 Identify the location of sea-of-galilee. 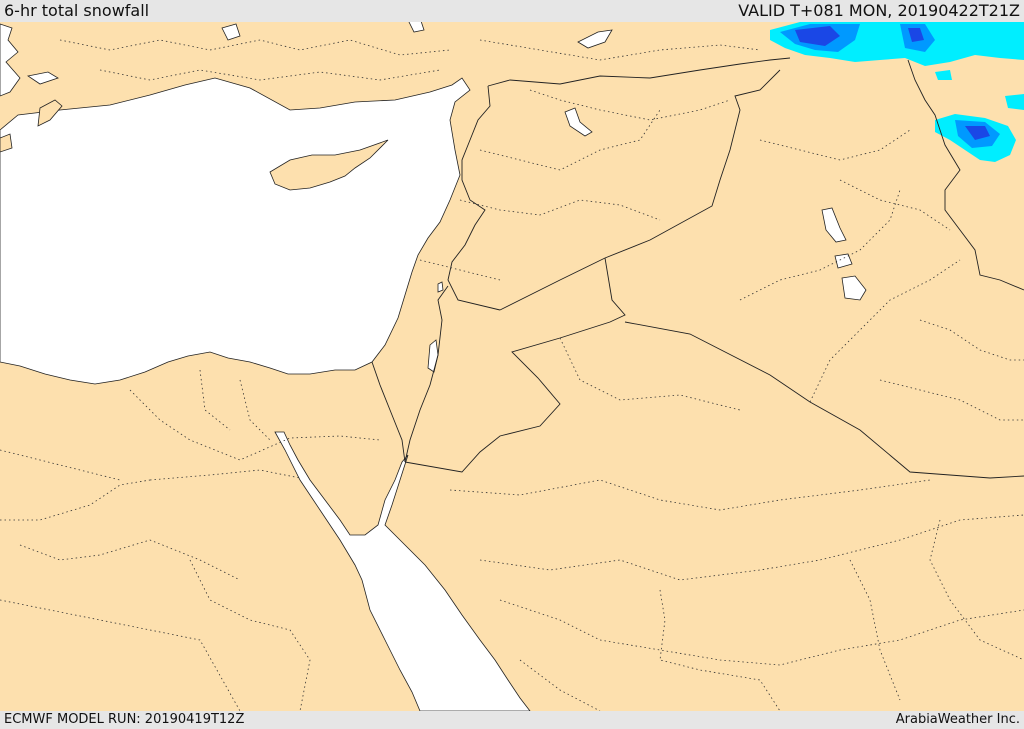
(440, 287).